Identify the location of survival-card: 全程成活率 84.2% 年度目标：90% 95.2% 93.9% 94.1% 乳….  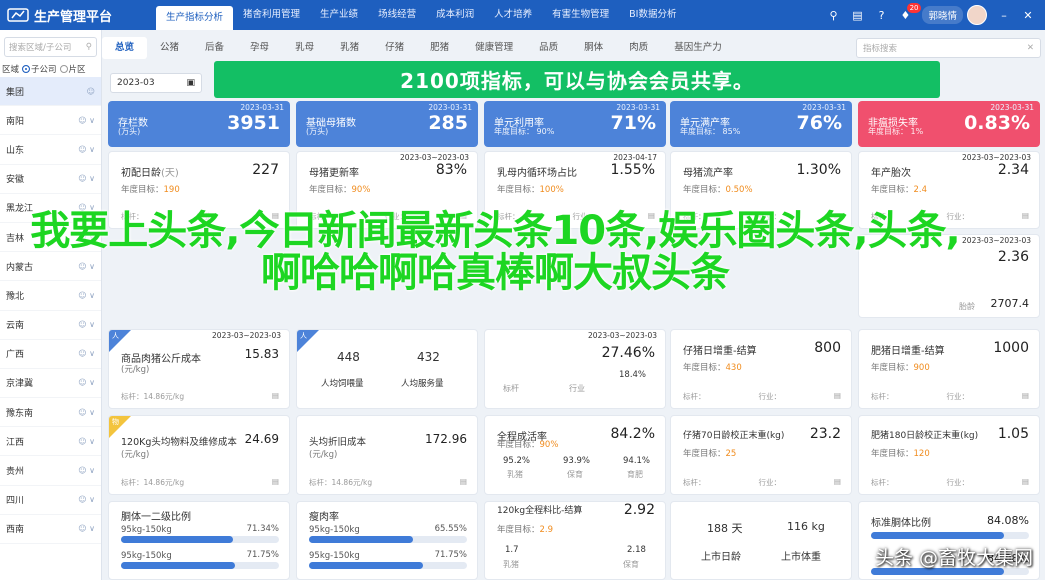
(575, 455).